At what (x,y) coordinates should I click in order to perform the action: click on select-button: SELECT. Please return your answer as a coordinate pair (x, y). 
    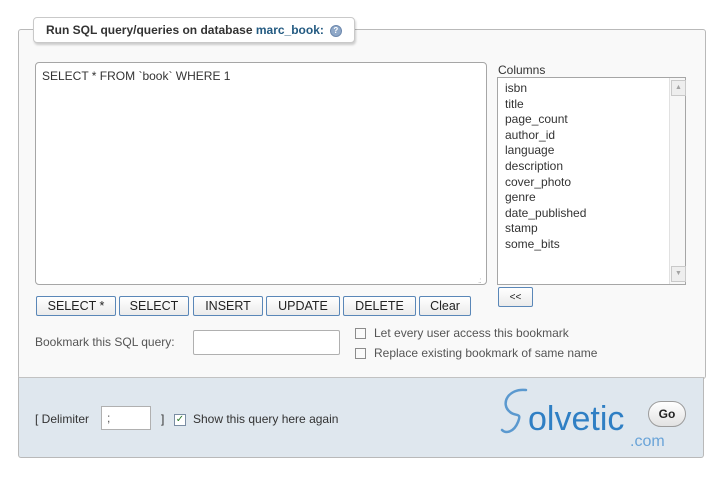
    Looking at the image, I should click on (154, 306).